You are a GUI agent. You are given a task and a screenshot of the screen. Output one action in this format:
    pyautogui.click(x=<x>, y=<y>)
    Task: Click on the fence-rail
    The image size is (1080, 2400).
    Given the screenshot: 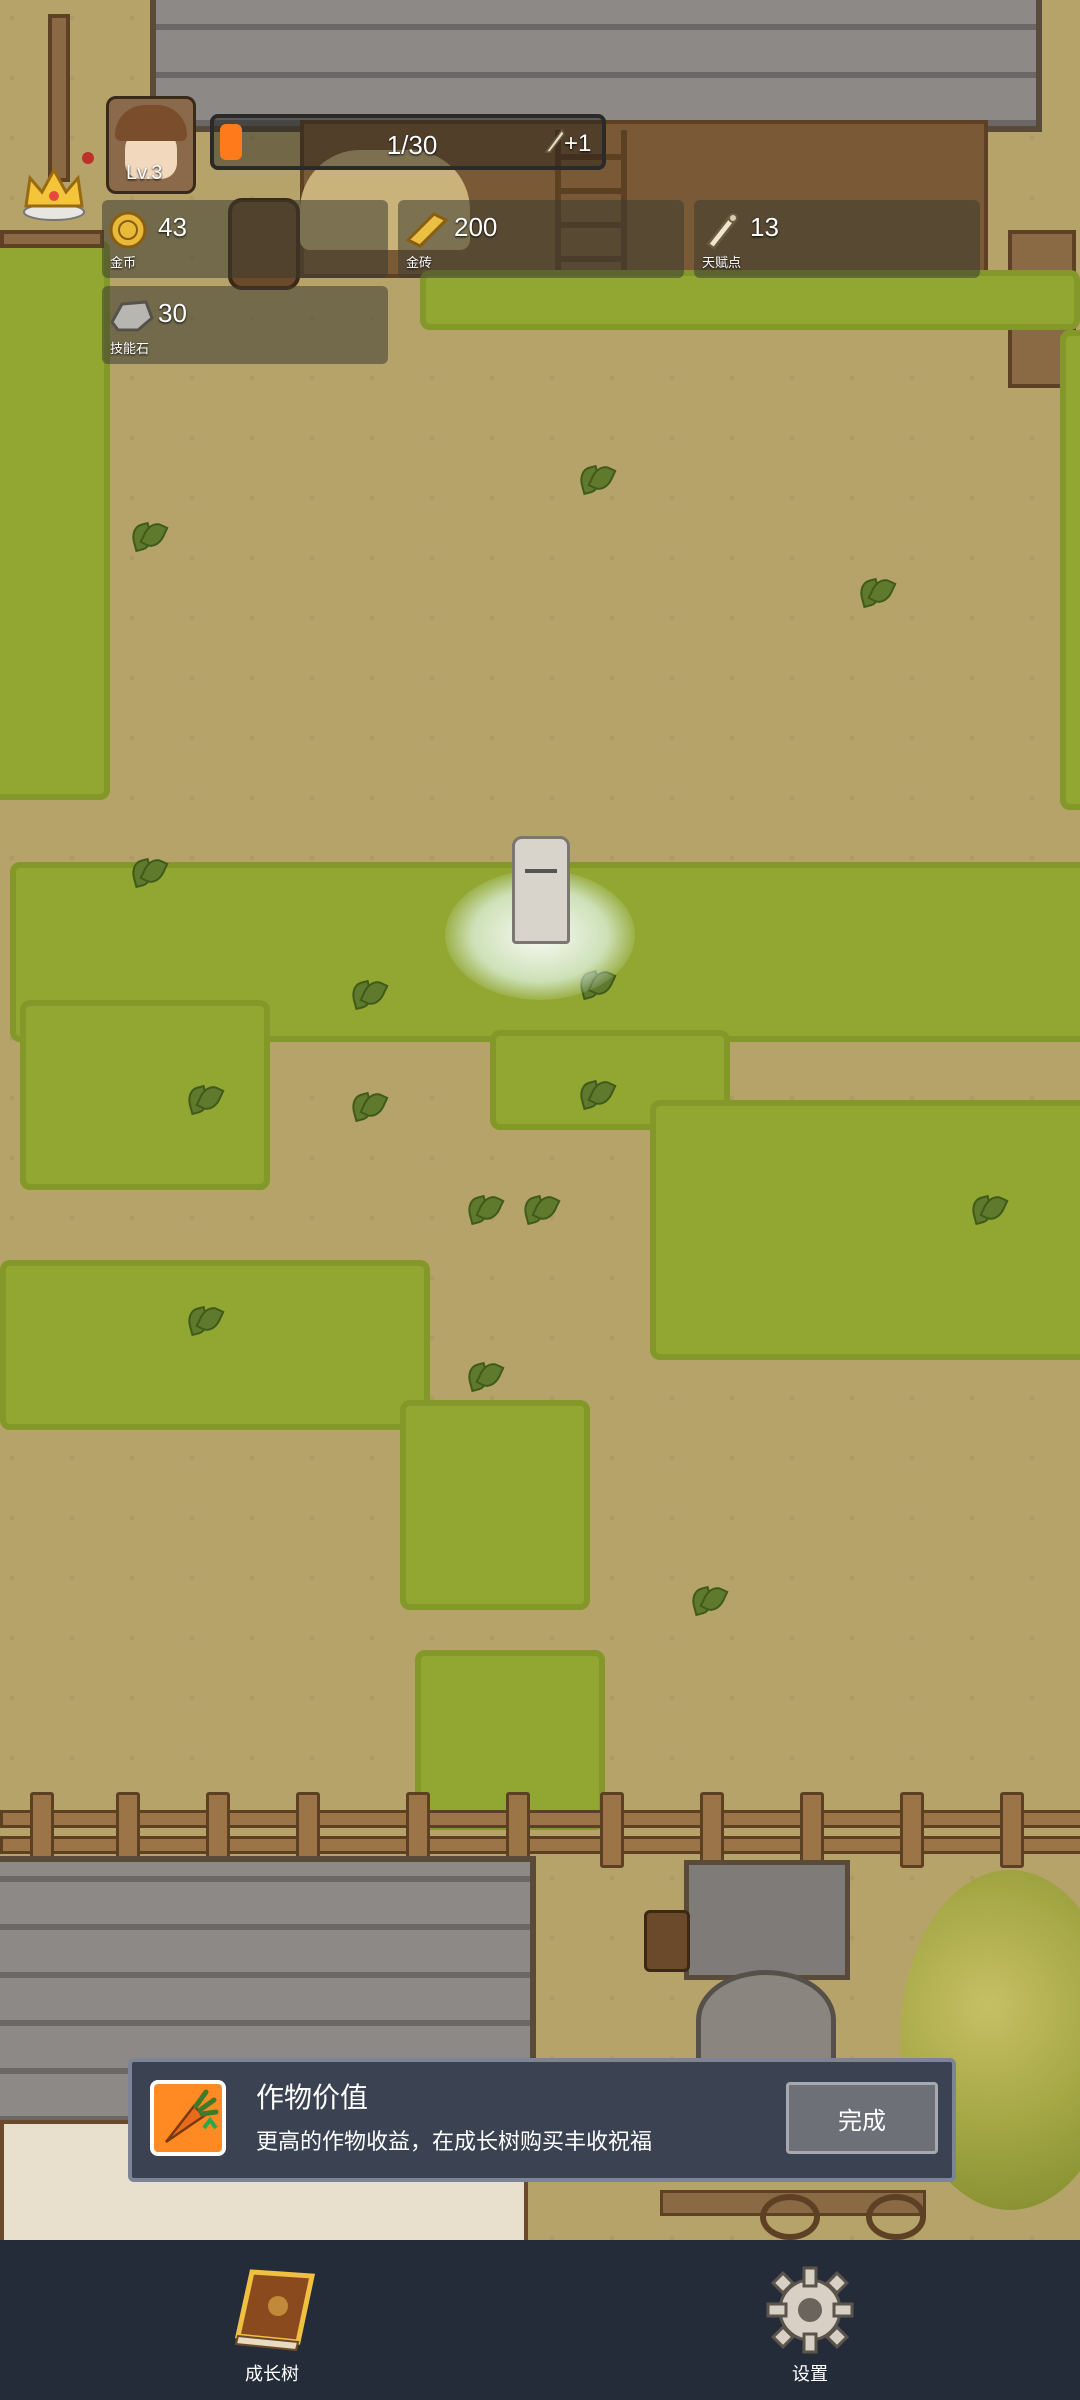 What is the action you would take?
    pyautogui.click(x=52, y=239)
    